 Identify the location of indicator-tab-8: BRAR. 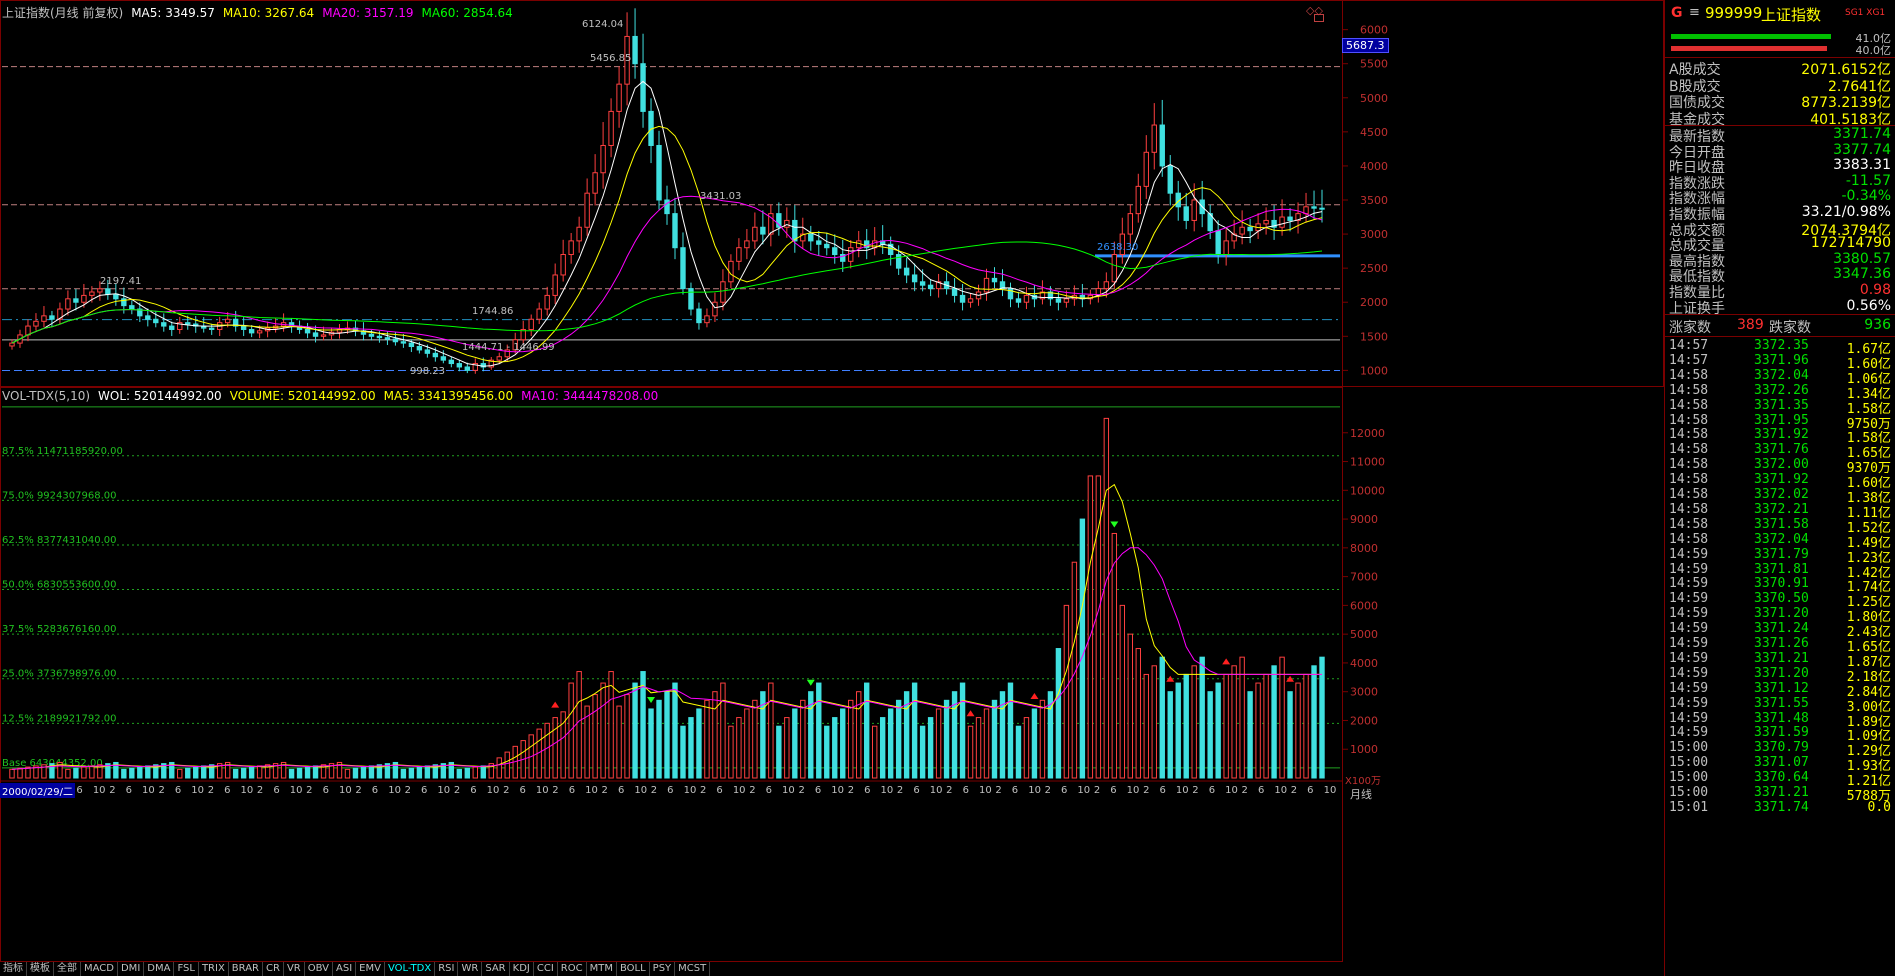
(246, 969).